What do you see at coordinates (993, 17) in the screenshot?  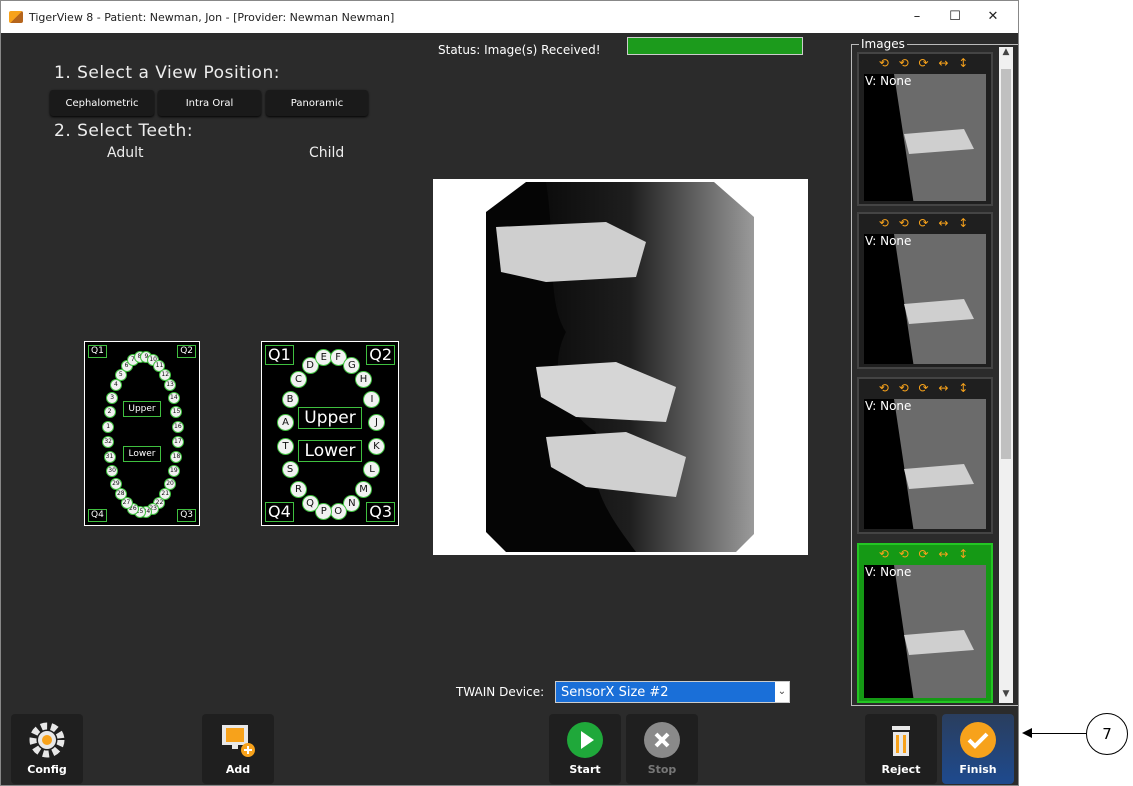 I see `close-button: ✕` at bounding box center [993, 17].